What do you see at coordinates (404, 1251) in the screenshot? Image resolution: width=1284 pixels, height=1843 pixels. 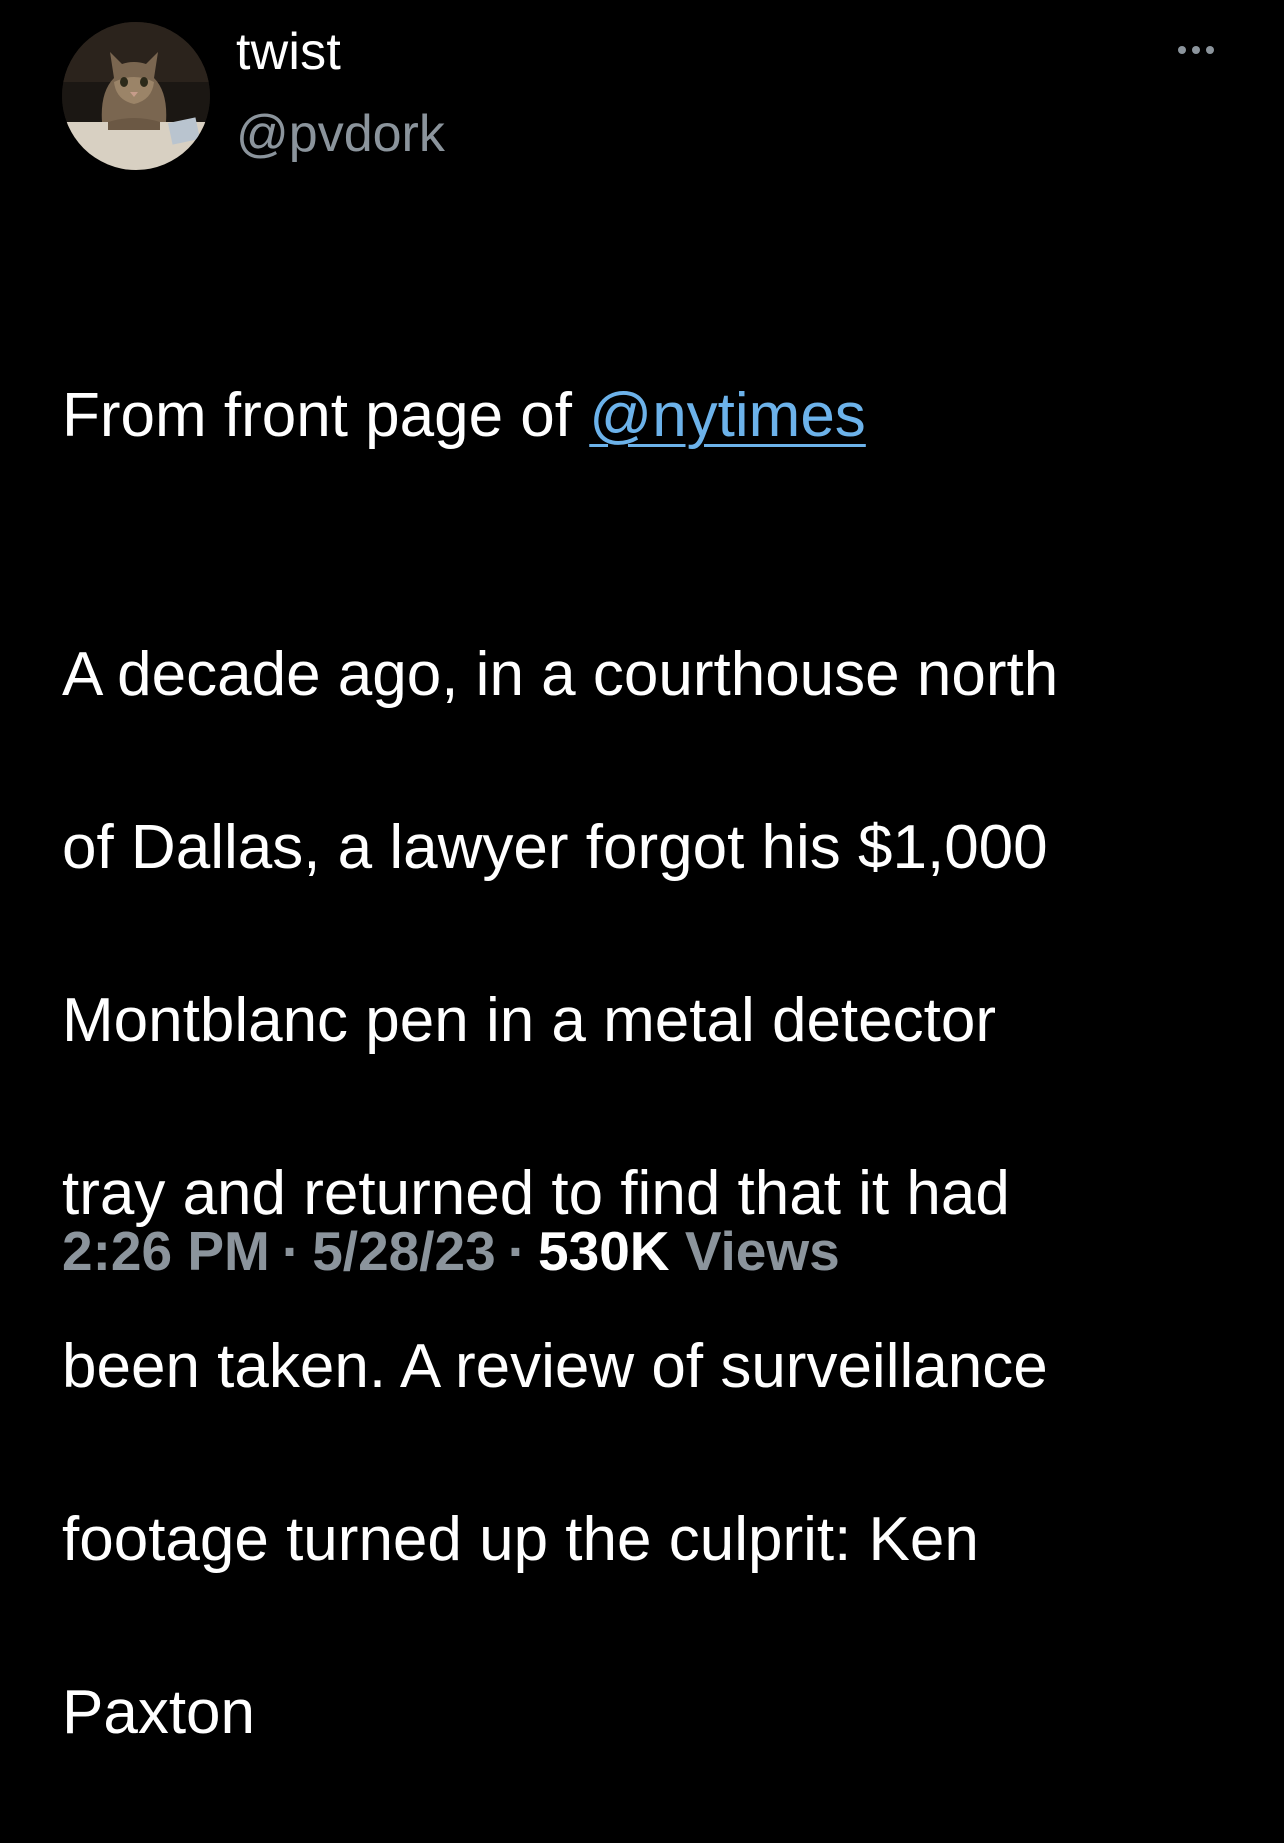 I see `tweet-date: 5/28/23` at bounding box center [404, 1251].